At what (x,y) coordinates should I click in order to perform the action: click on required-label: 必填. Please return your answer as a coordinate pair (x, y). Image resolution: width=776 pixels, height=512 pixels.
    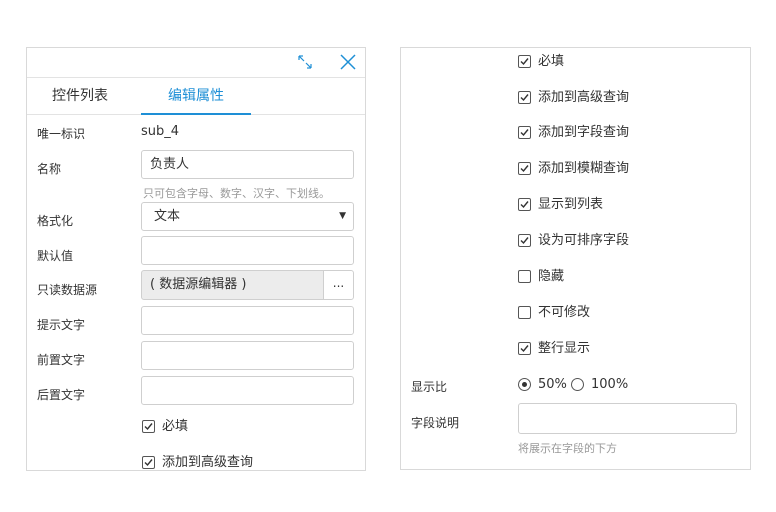
    Looking at the image, I should click on (551, 61).